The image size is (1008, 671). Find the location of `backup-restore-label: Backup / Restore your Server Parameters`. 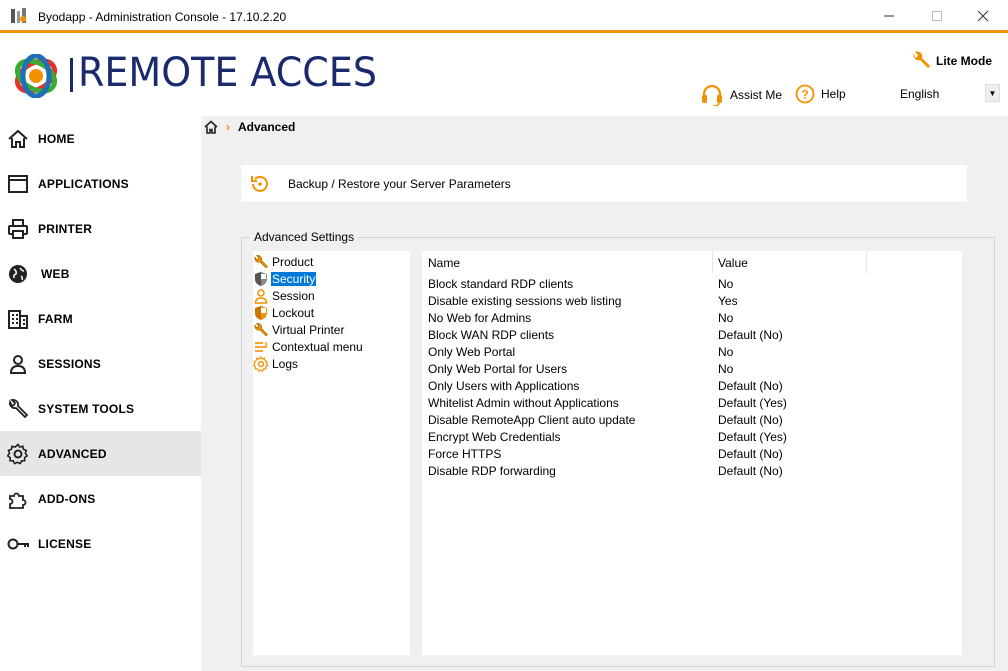

backup-restore-label: Backup / Restore your Server Parameters is located at coordinates (399, 183).